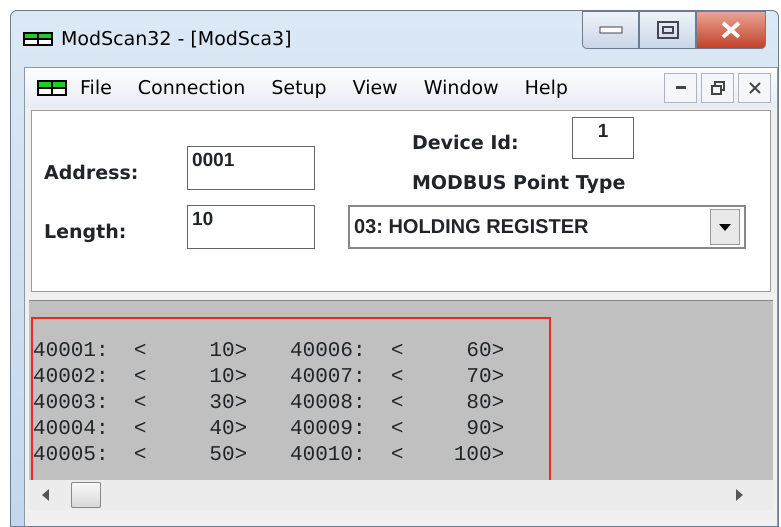  What do you see at coordinates (398, 352) in the screenshot?
I see `register-value: 40006: < 60>` at bounding box center [398, 352].